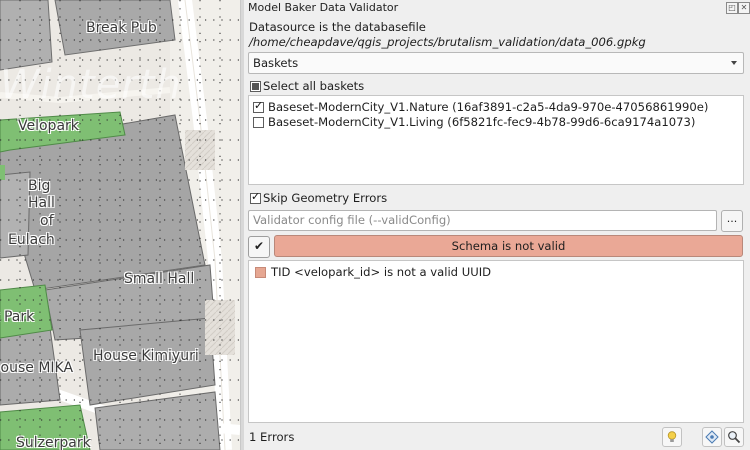 The height and width of the screenshot is (450, 750). What do you see at coordinates (497, 8) in the screenshot?
I see `dock-title-bar: Model Baker Data Validator ◰ ✕` at bounding box center [497, 8].